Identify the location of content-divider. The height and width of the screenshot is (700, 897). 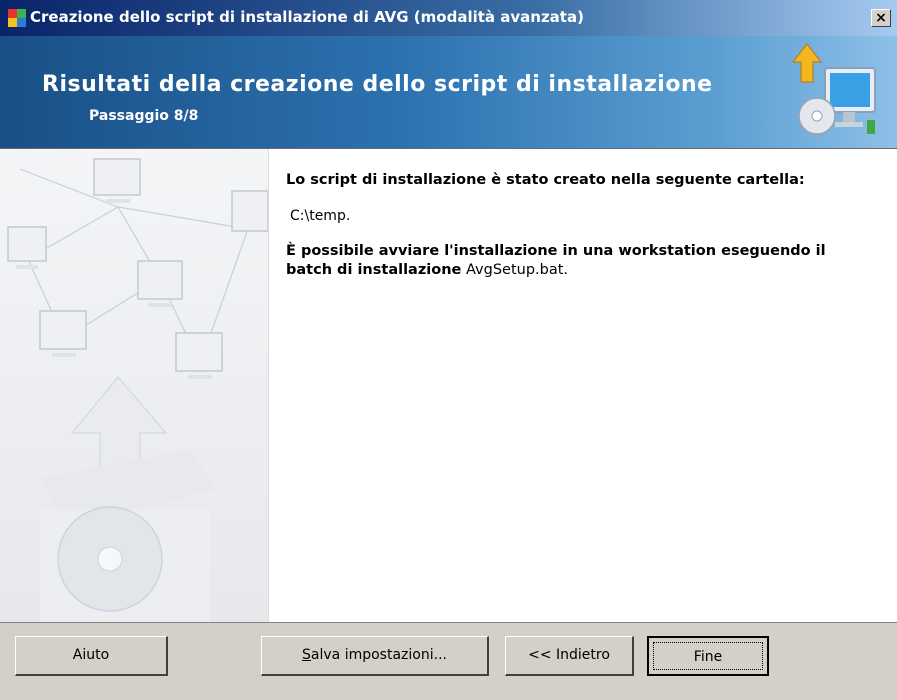
(268, 385).